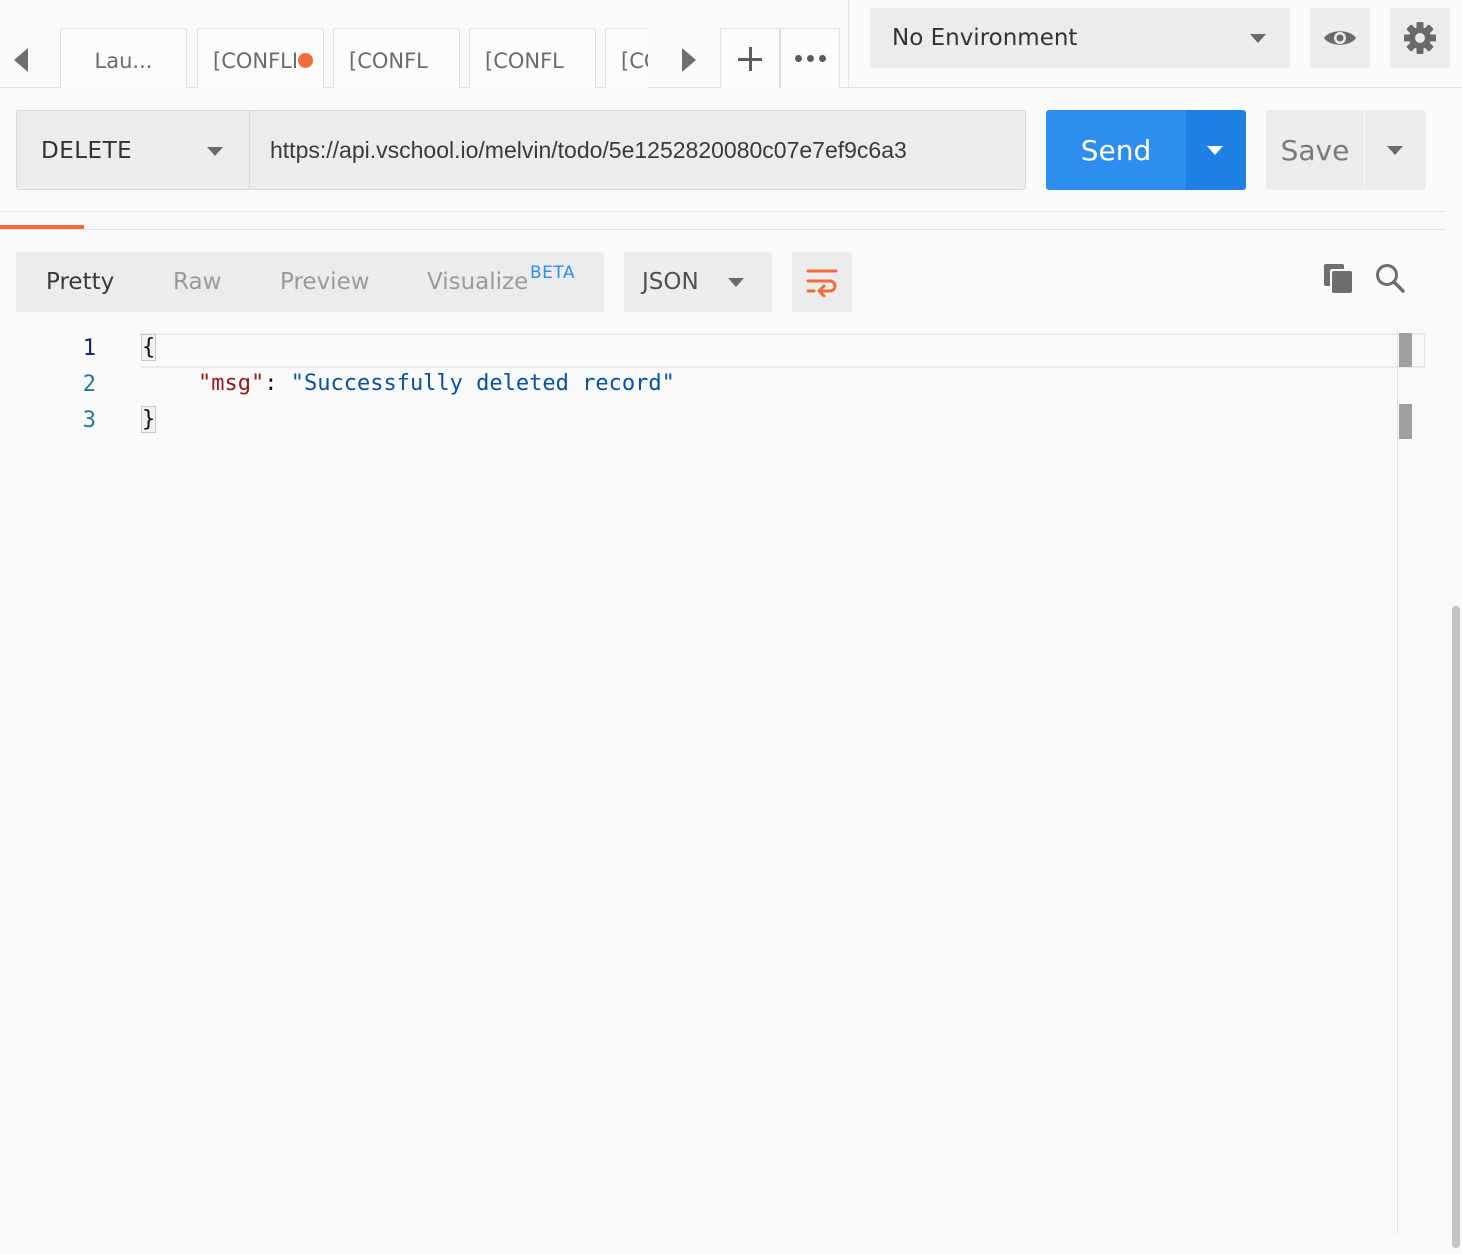  I want to click on response-format-select: JSON, so click(698, 282).